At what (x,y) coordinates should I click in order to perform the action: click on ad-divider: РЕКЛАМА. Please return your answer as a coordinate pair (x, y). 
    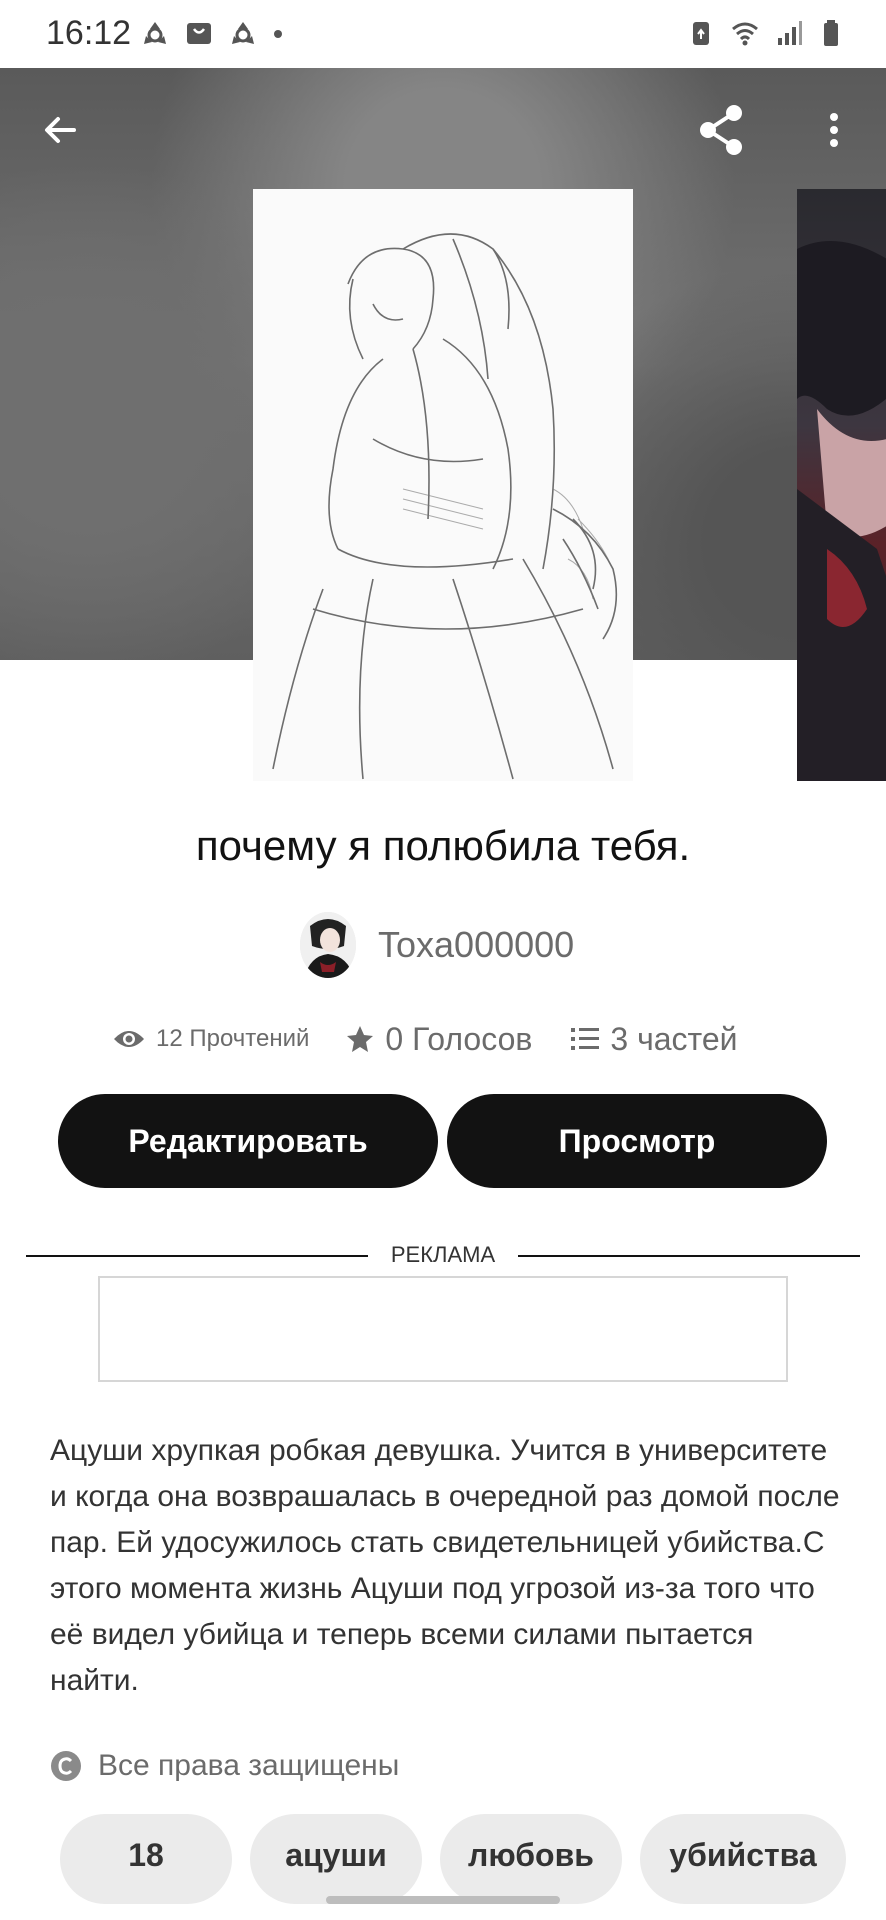
    Looking at the image, I should click on (443, 1256).